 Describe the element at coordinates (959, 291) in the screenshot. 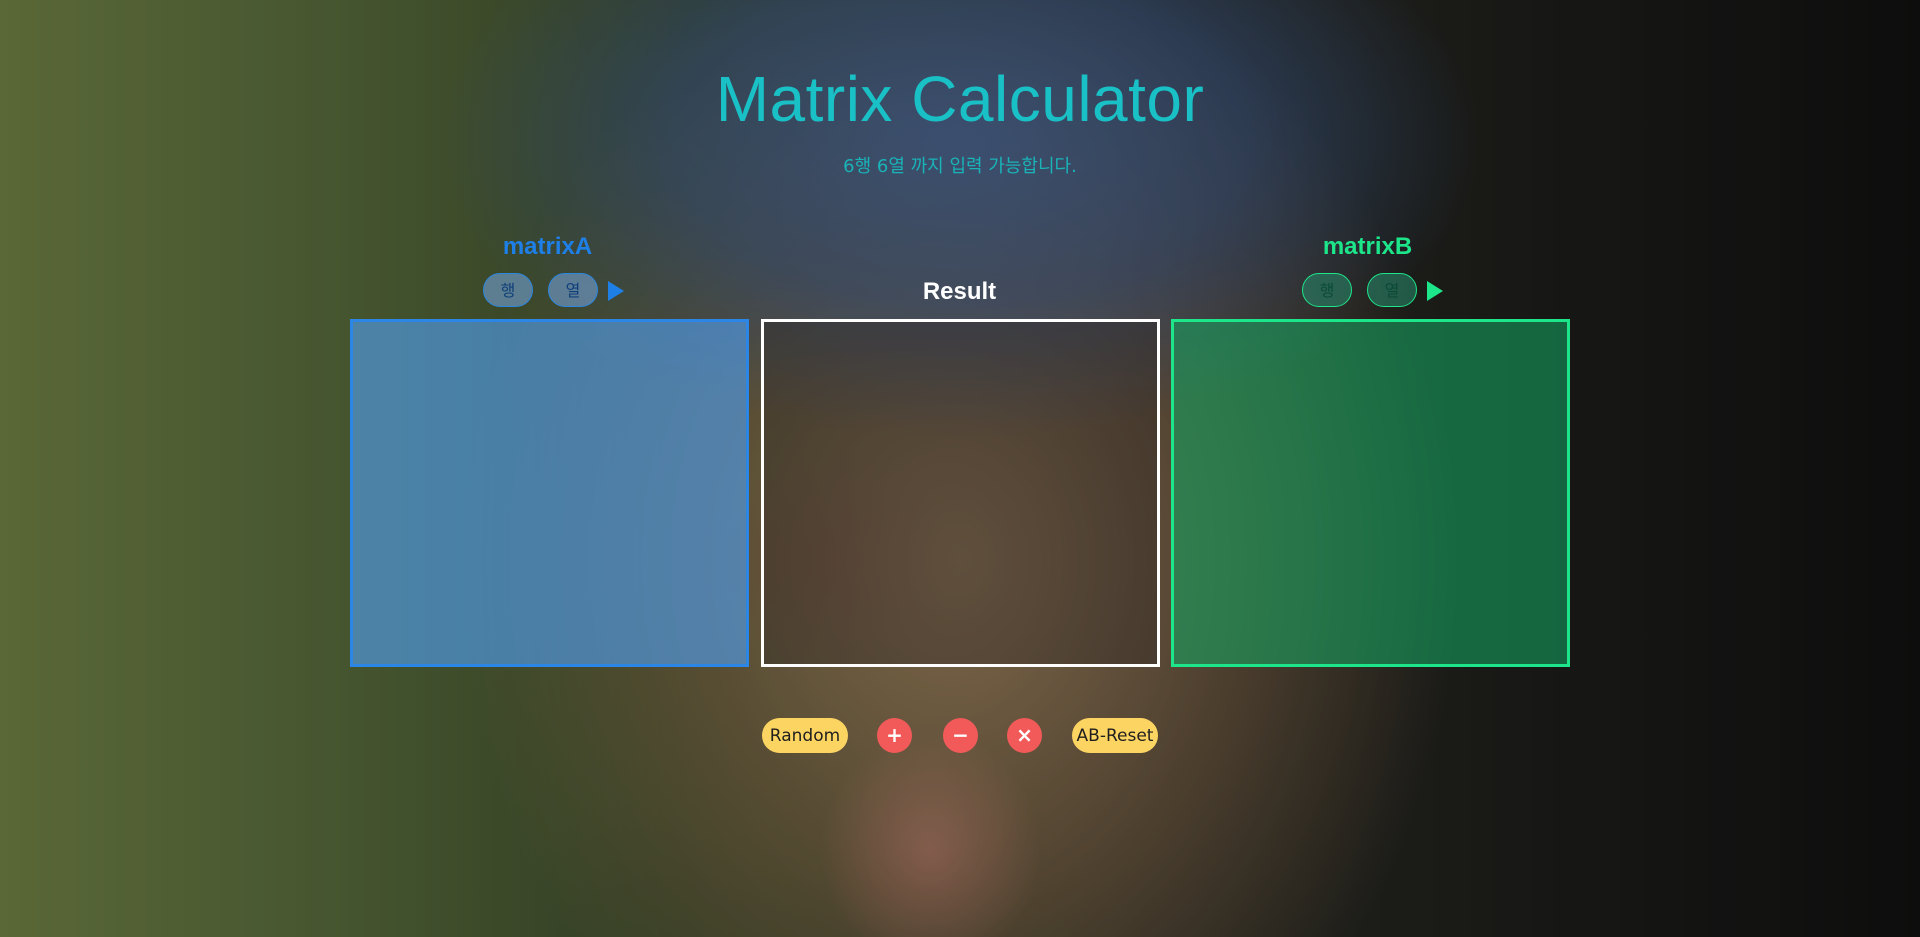

I see `result-label: Result` at that location.